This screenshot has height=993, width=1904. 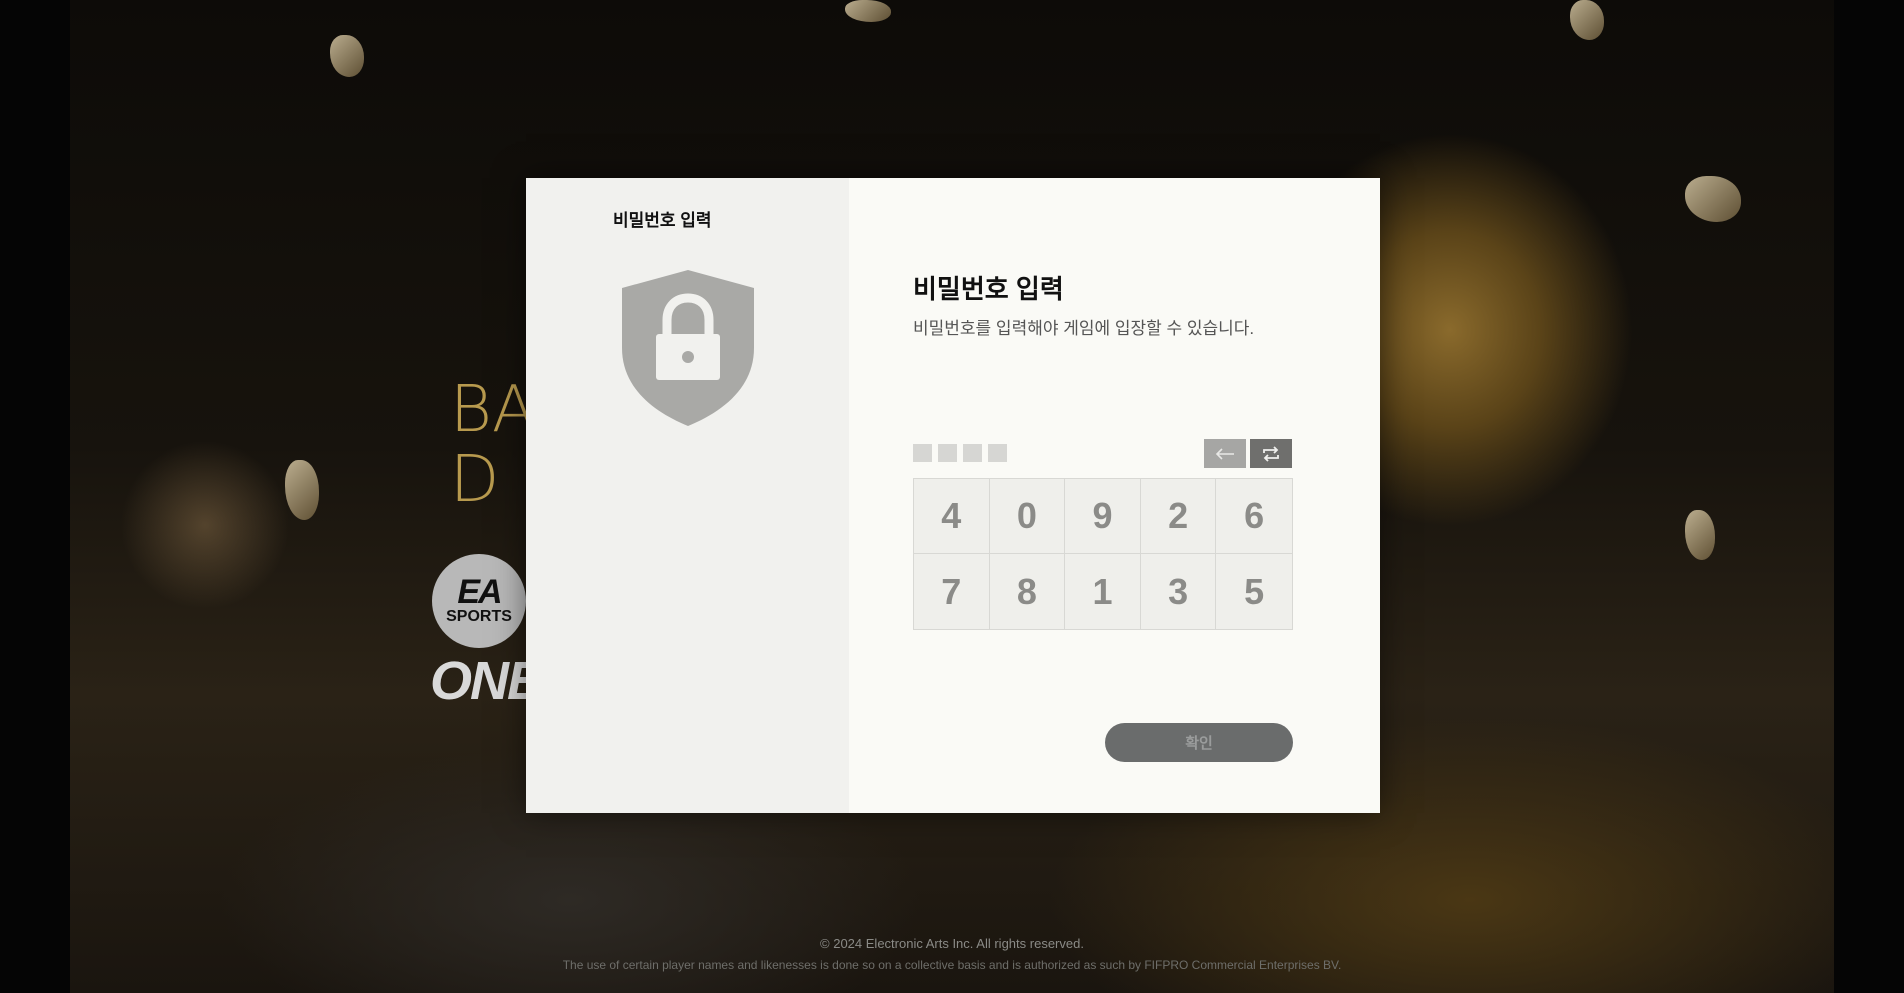 What do you see at coordinates (1254, 591) in the screenshot?
I see `keypad-key: 5` at bounding box center [1254, 591].